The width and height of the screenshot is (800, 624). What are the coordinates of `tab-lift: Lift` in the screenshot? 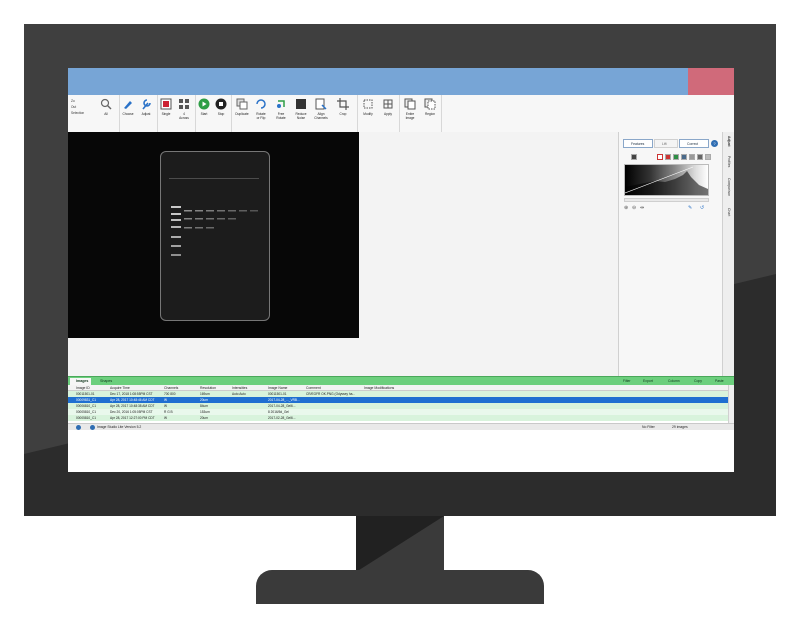 It's located at (666, 143).